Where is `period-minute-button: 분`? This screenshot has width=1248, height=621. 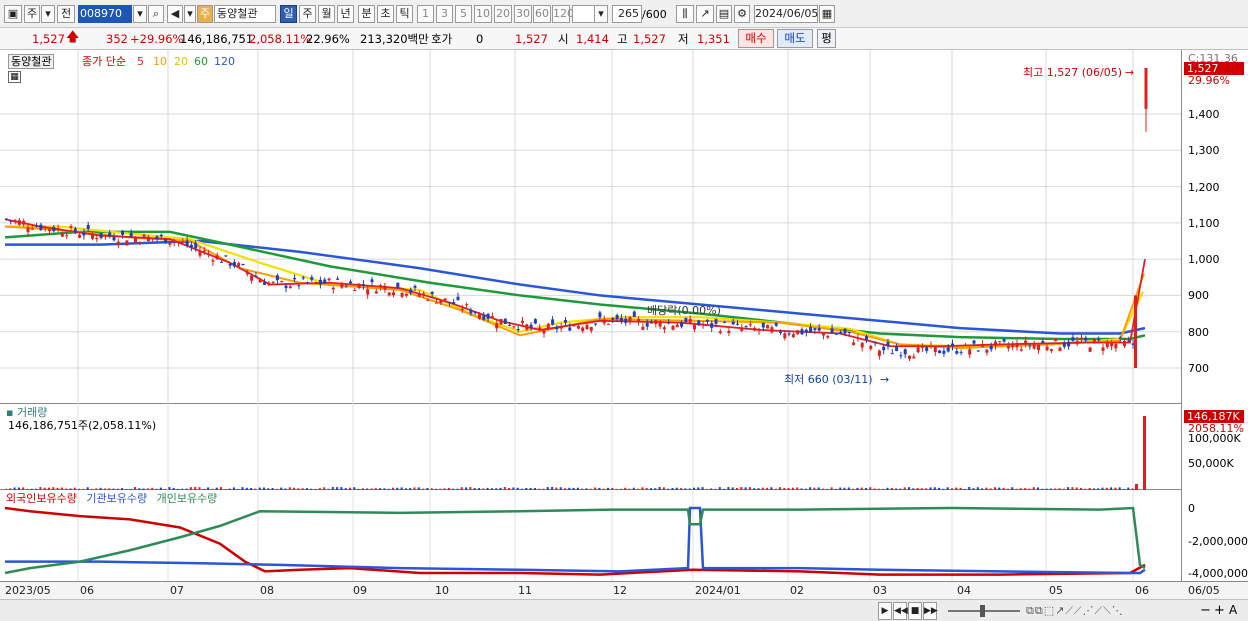 period-minute-button: 분 is located at coordinates (366, 14).